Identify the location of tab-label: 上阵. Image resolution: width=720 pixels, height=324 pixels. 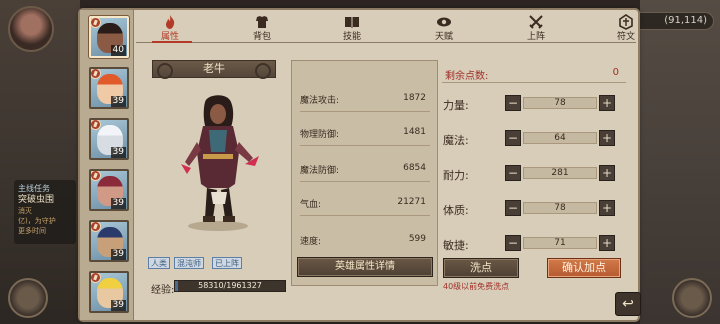
(535, 37).